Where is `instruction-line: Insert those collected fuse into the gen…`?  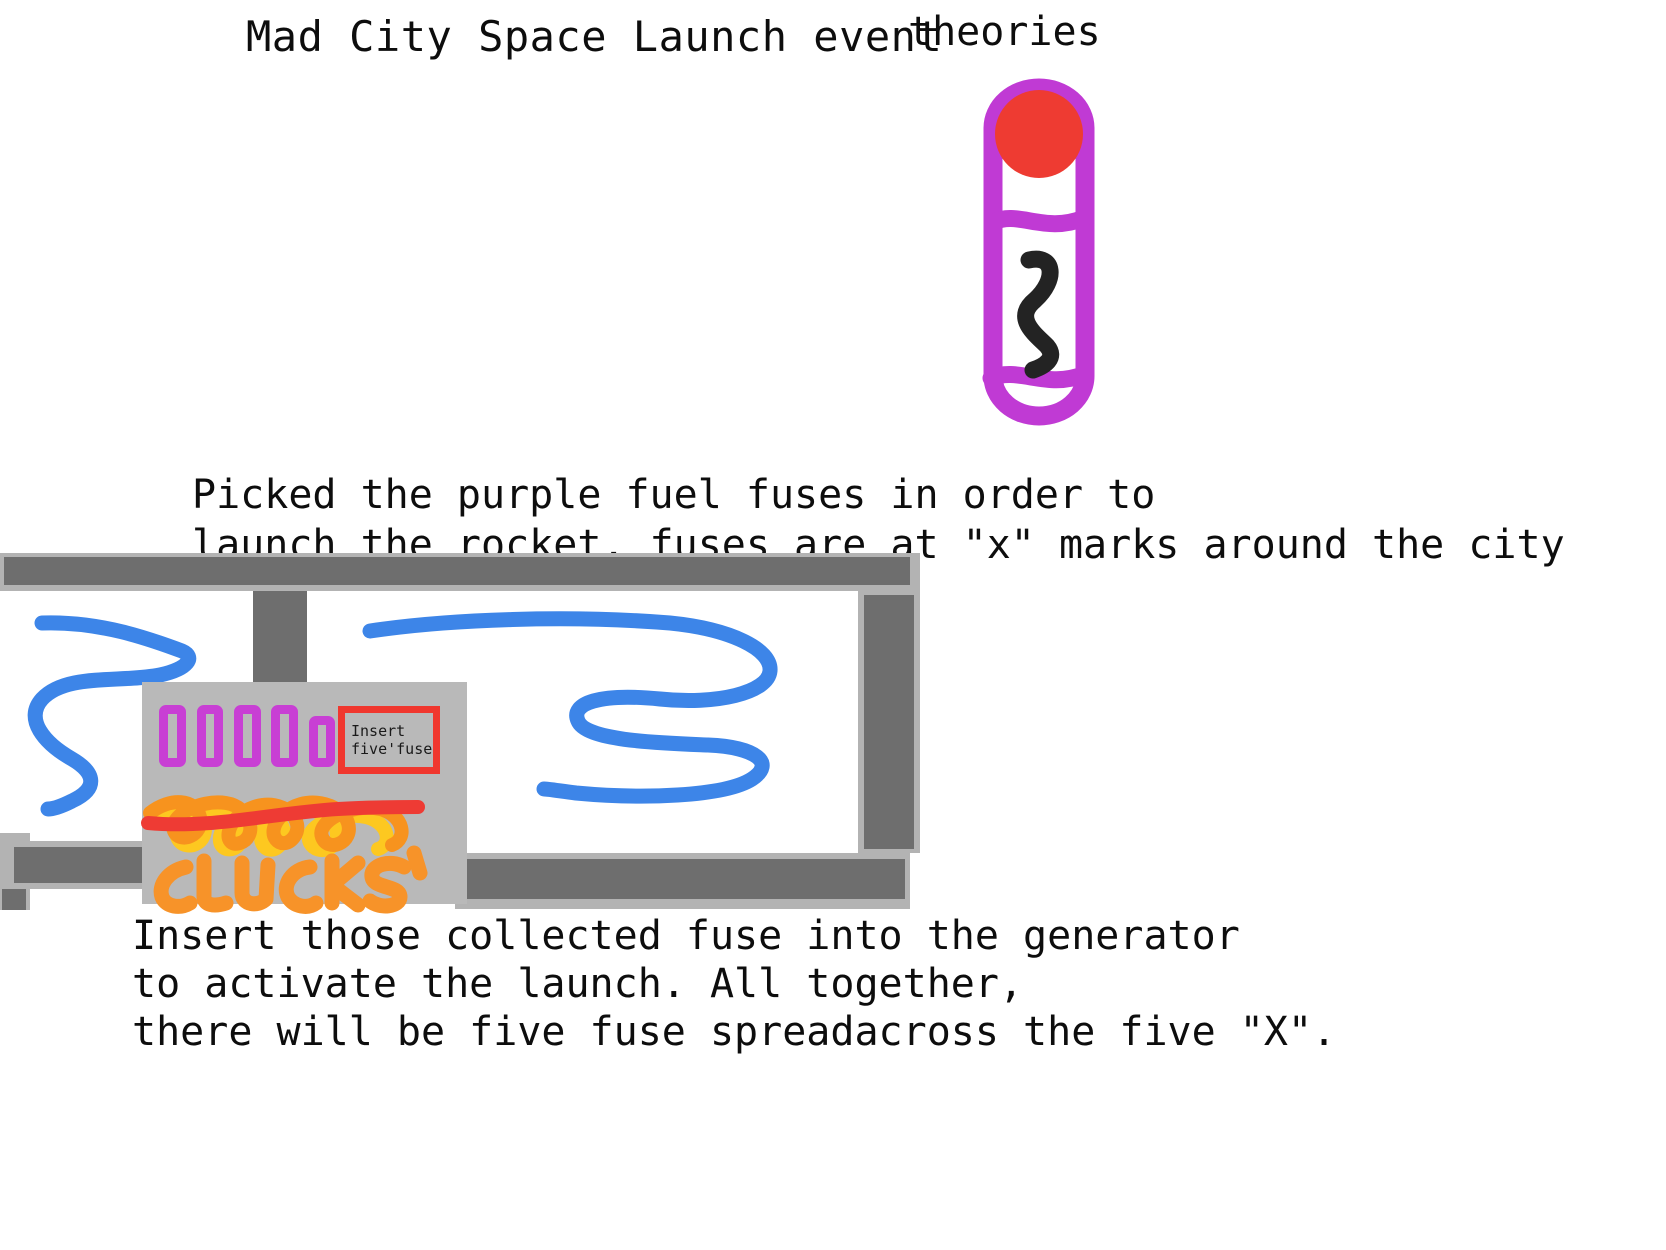 instruction-line: Insert those collected fuse into the gen… is located at coordinates (686, 936).